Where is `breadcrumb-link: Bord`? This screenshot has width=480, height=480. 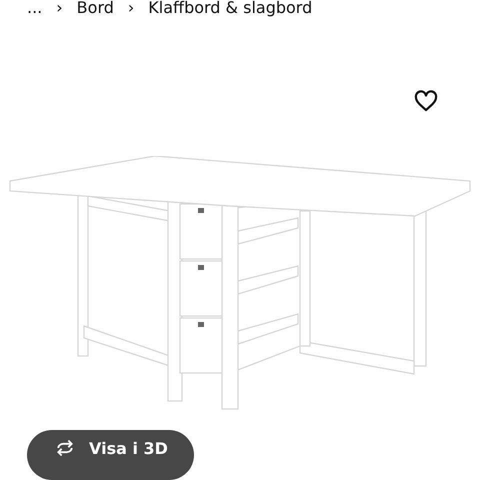 breadcrumb-link: Bord is located at coordinates (95, 8).